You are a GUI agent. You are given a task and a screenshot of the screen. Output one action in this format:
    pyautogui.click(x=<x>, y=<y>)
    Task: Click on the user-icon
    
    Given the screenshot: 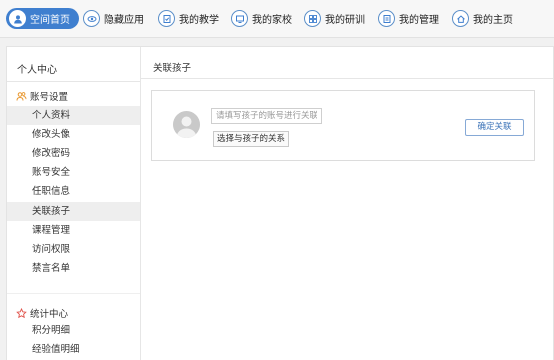 What is the action you would take?
    pyautogui.click(x=17, y=18)
    